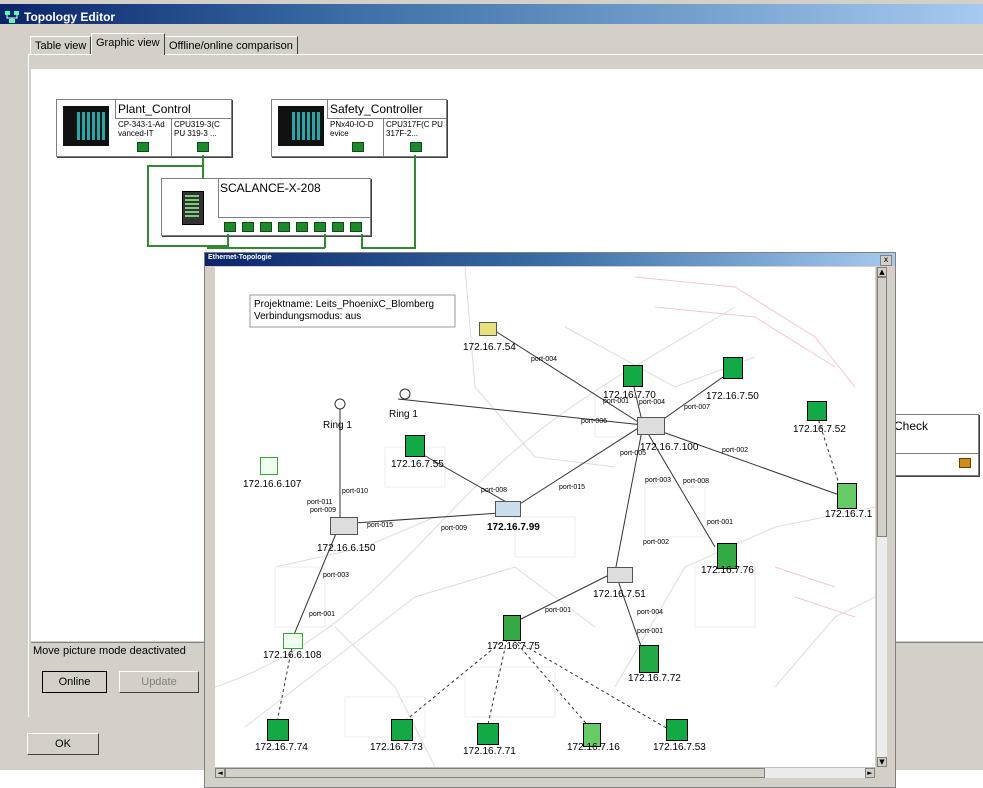 Image resolution: width=983 pixels, height=788 pixels. What do you see at coordinates (882, 272) in the screenshot?
I see `scroll-up-arrow-icon: ▲` at bounding box center [882, 272].